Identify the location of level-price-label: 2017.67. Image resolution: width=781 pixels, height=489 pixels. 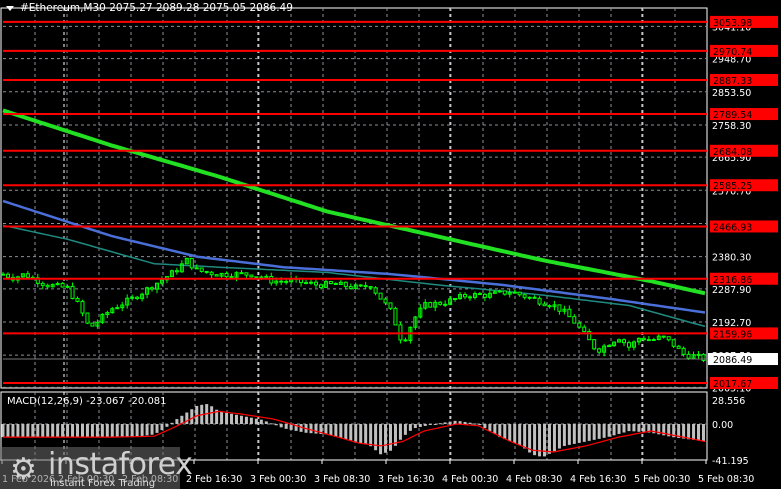
(732, 384).